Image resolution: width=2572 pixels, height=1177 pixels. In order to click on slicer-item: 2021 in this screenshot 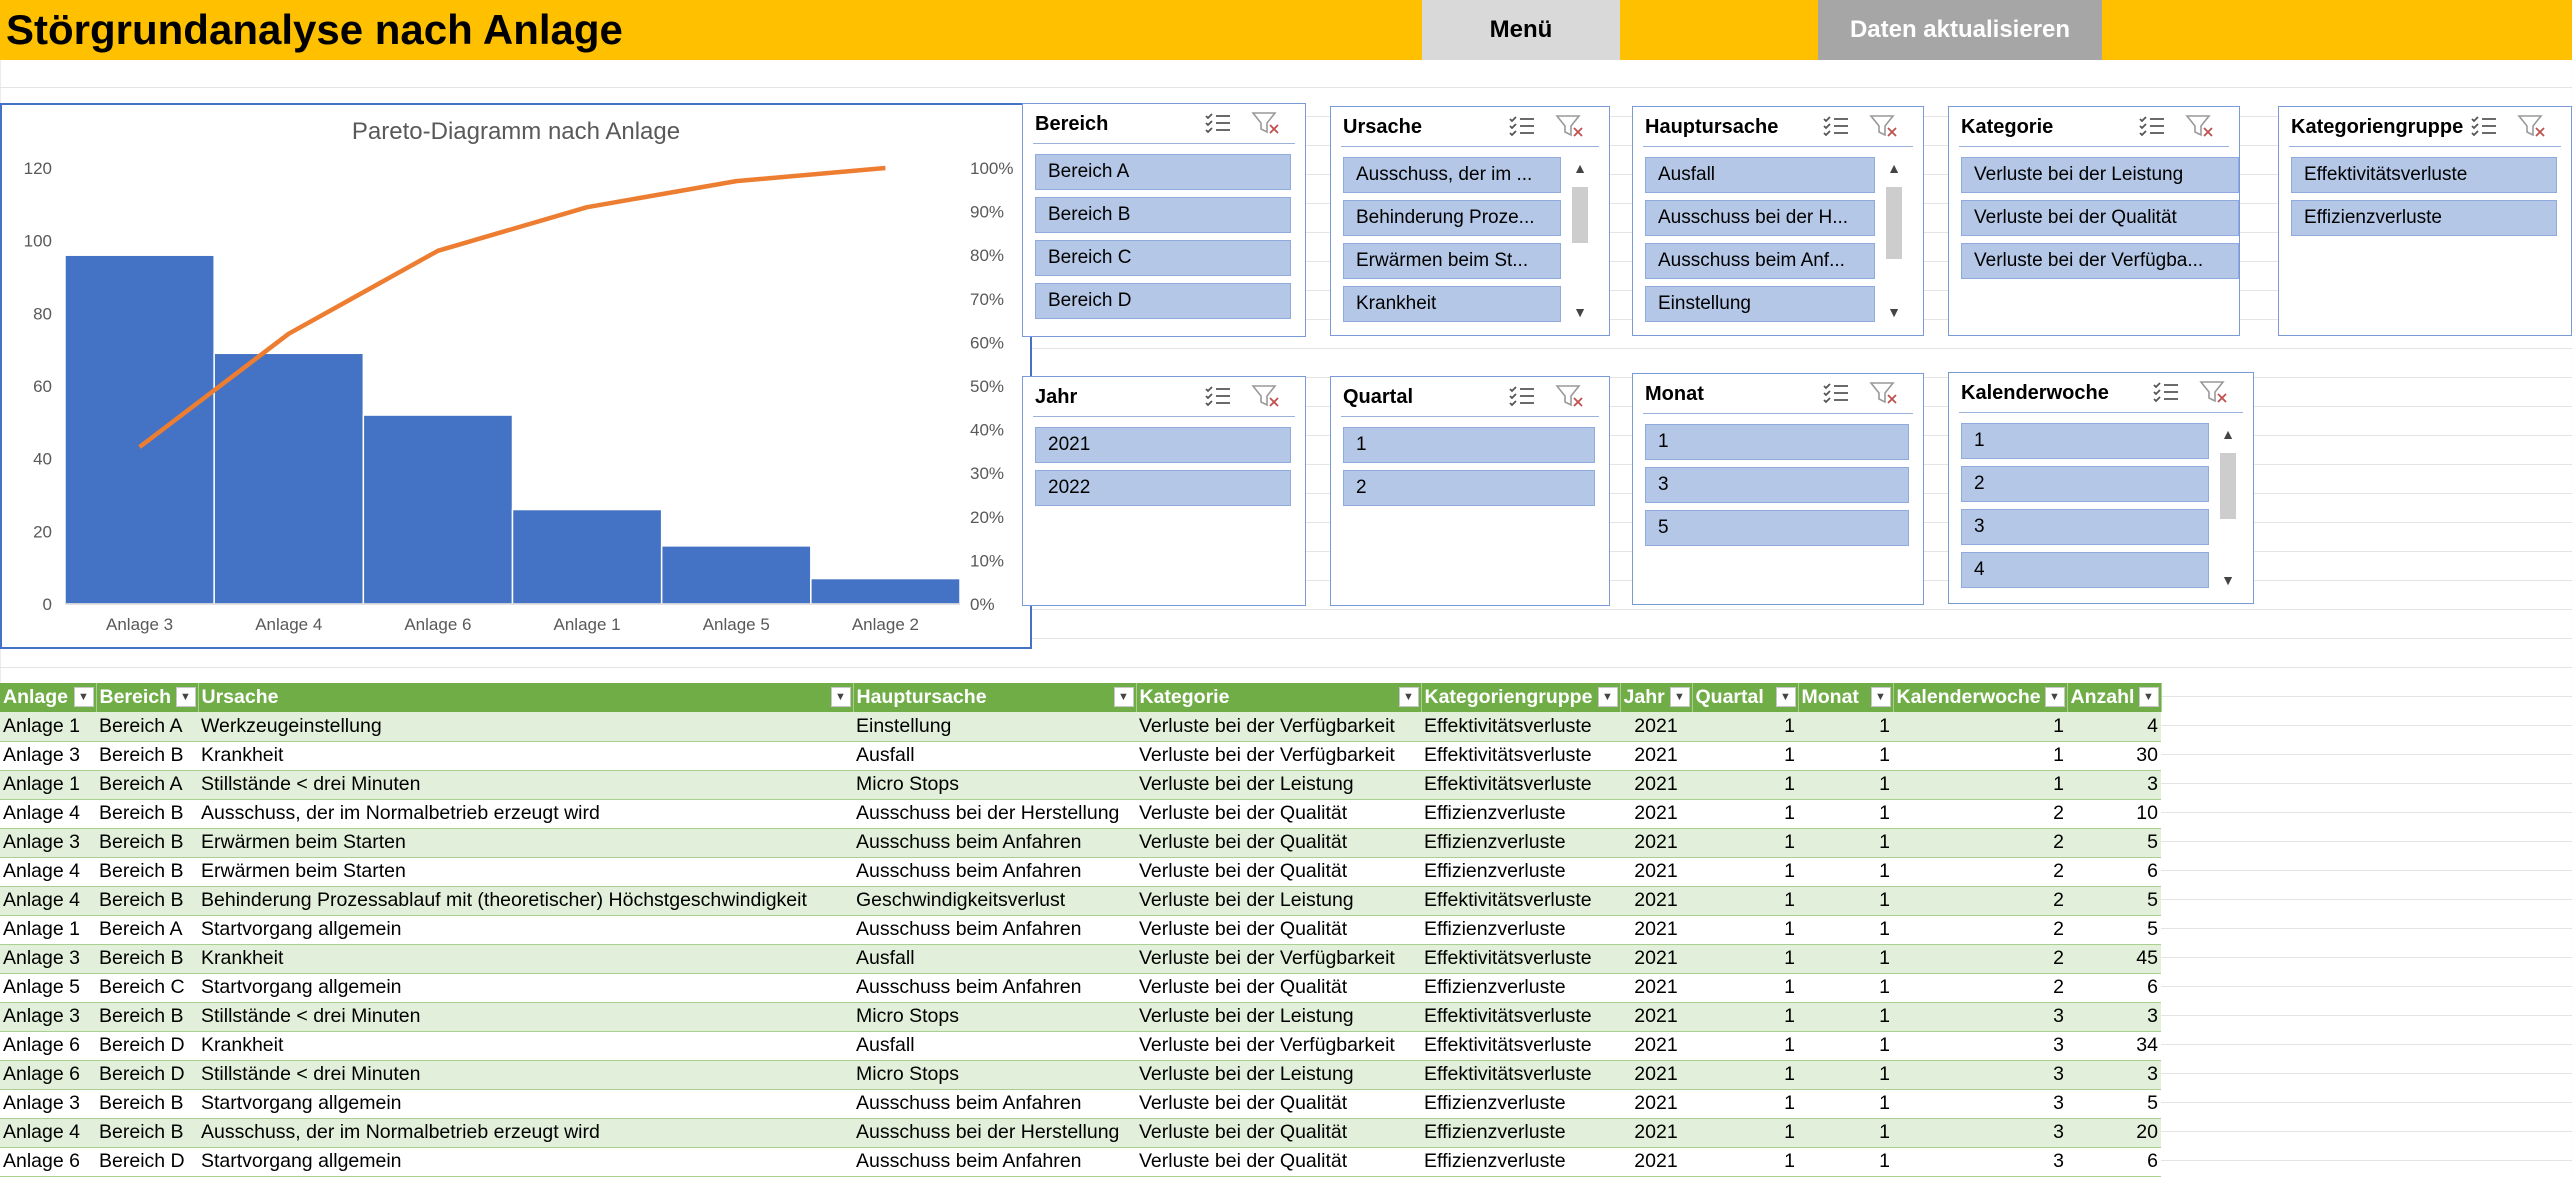, I will do `click(1163, 445)`.